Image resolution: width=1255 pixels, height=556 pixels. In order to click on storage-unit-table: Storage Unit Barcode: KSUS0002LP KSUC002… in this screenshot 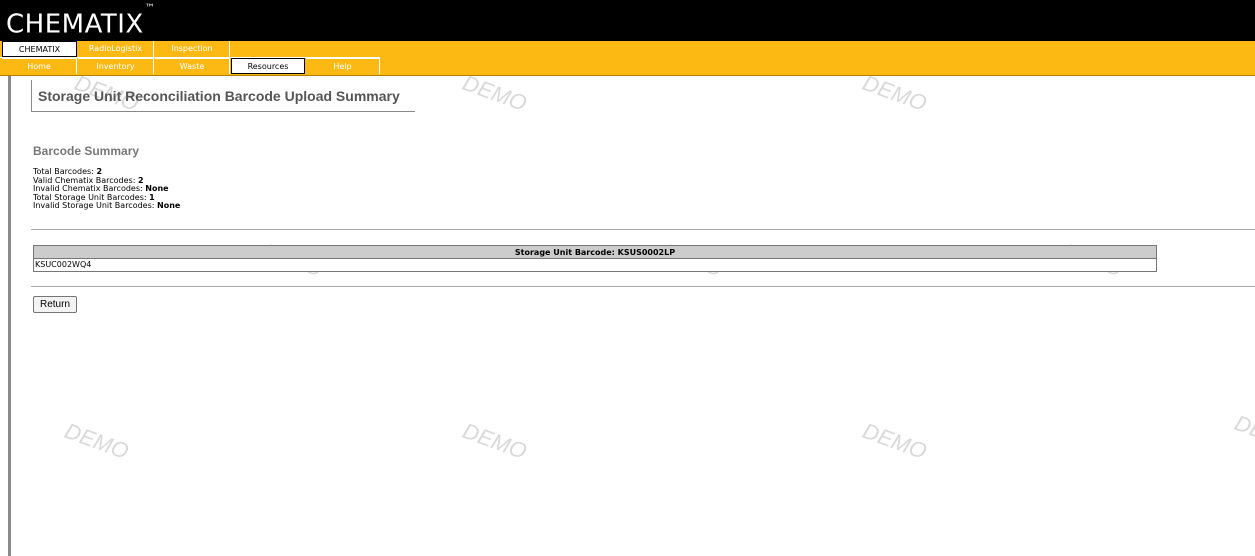, I will do `click(595, 258)`.